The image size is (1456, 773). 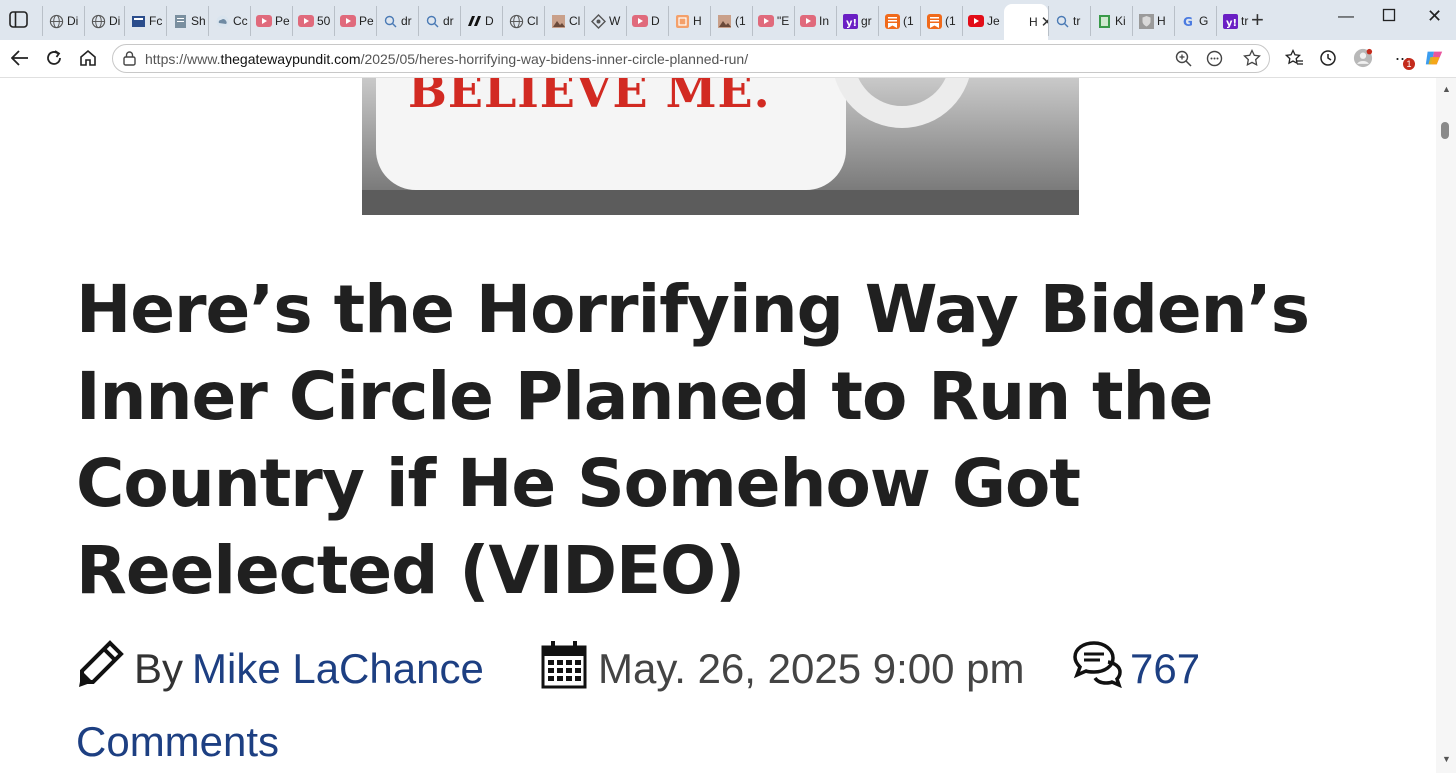 I want to click on tab: Fc, so click(x=145, y=21).